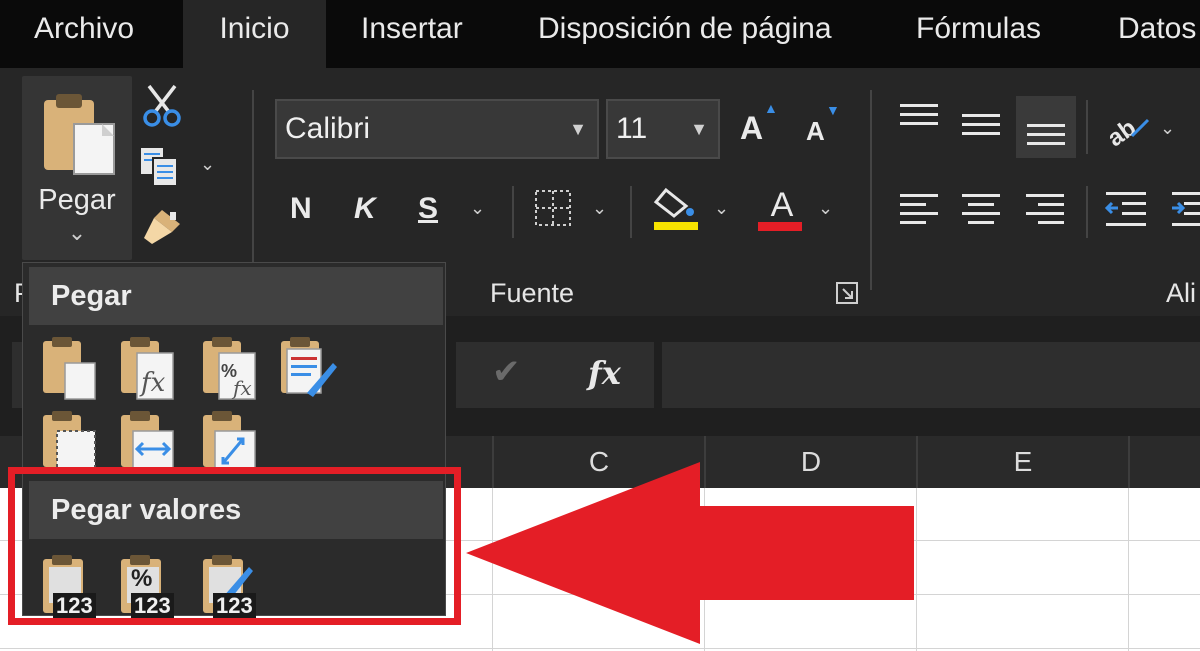  Describe the element at coordinates (532, 293) in the screenshot. I see `font-group-label: Fuente` at that location.